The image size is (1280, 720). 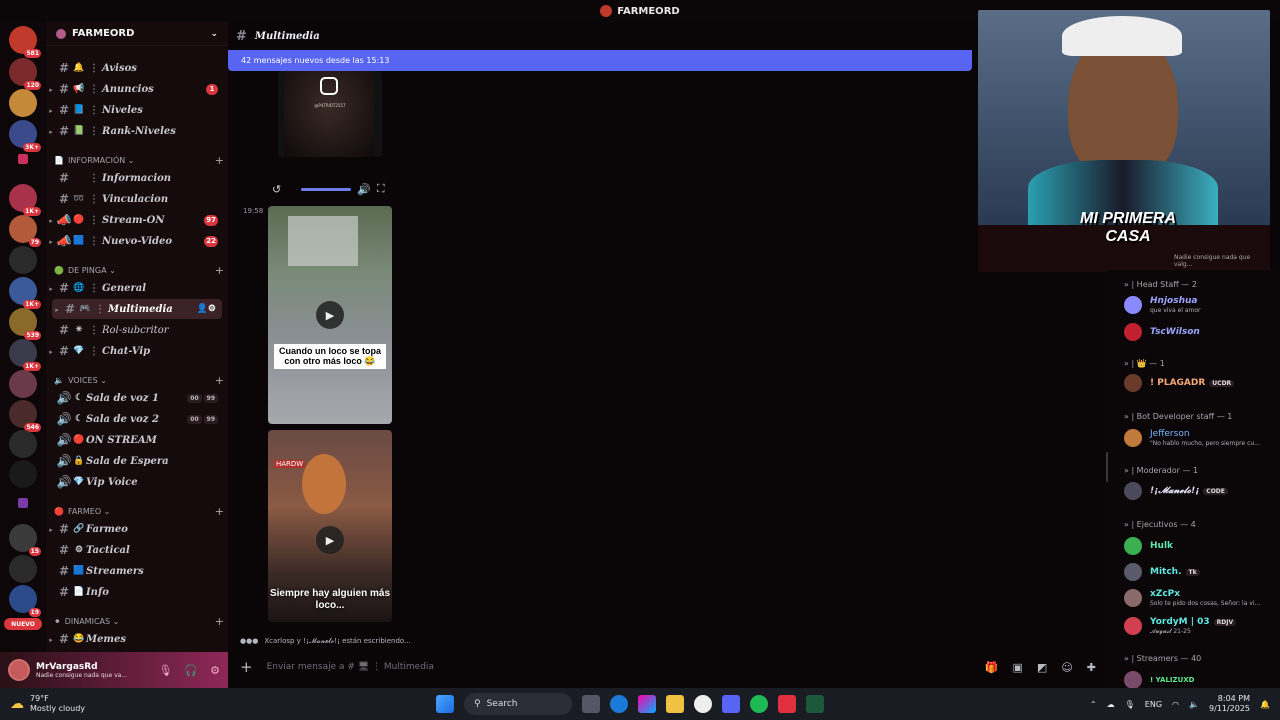 I want to click on emoji-icon: ☺, so click(x=1066, y=667).